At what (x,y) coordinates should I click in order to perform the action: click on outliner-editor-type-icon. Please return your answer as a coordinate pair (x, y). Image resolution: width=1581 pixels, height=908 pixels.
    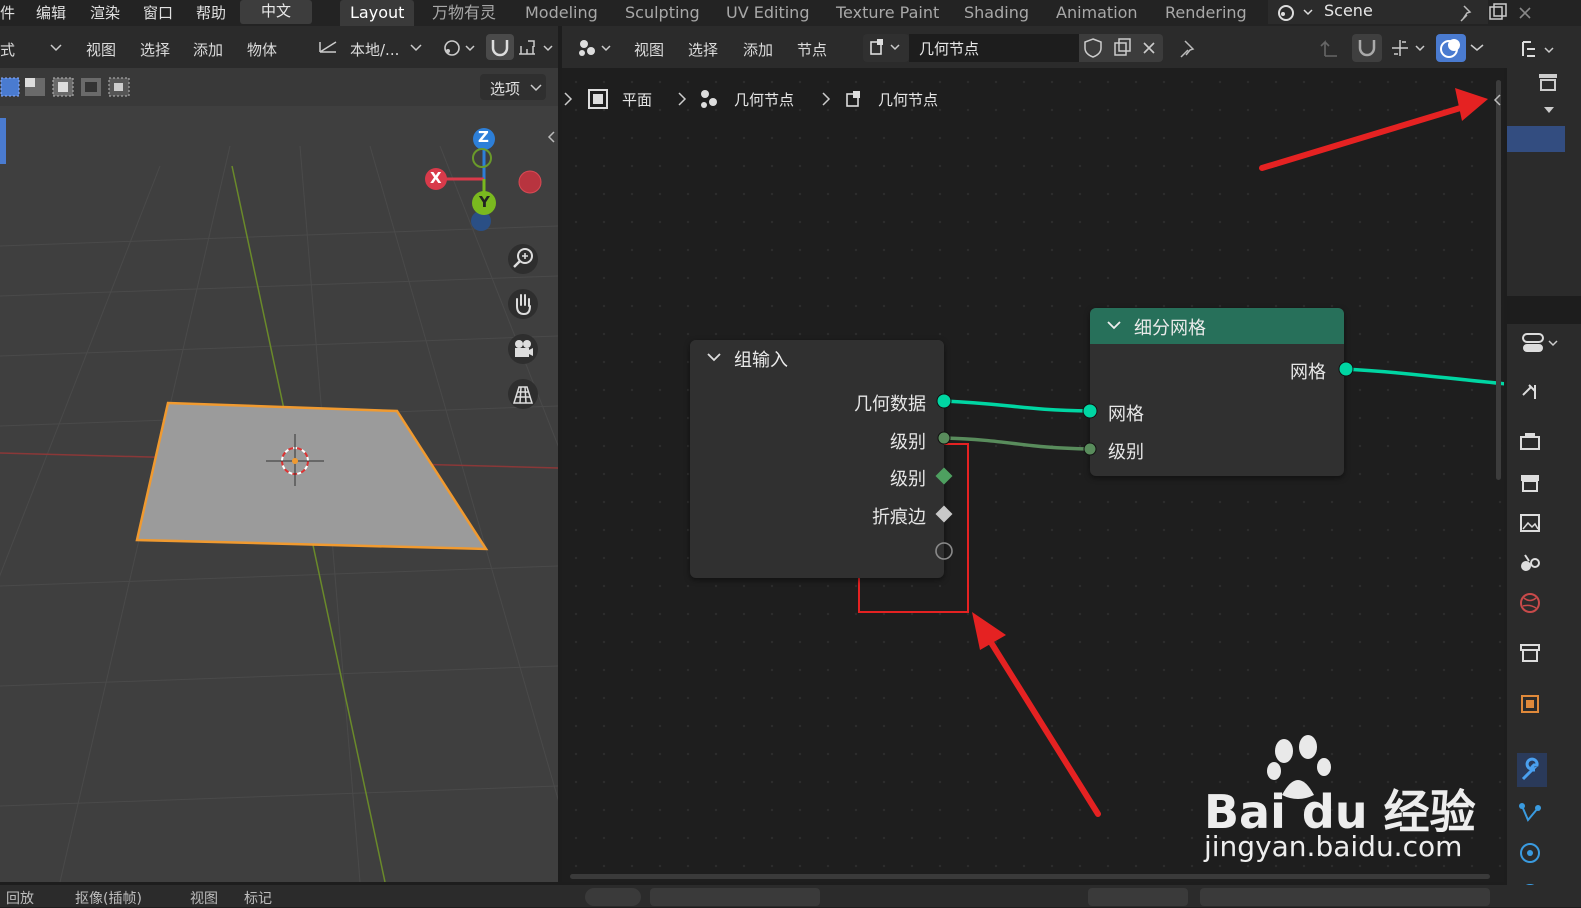
    Looking at the image, I should click on (1541, 50).